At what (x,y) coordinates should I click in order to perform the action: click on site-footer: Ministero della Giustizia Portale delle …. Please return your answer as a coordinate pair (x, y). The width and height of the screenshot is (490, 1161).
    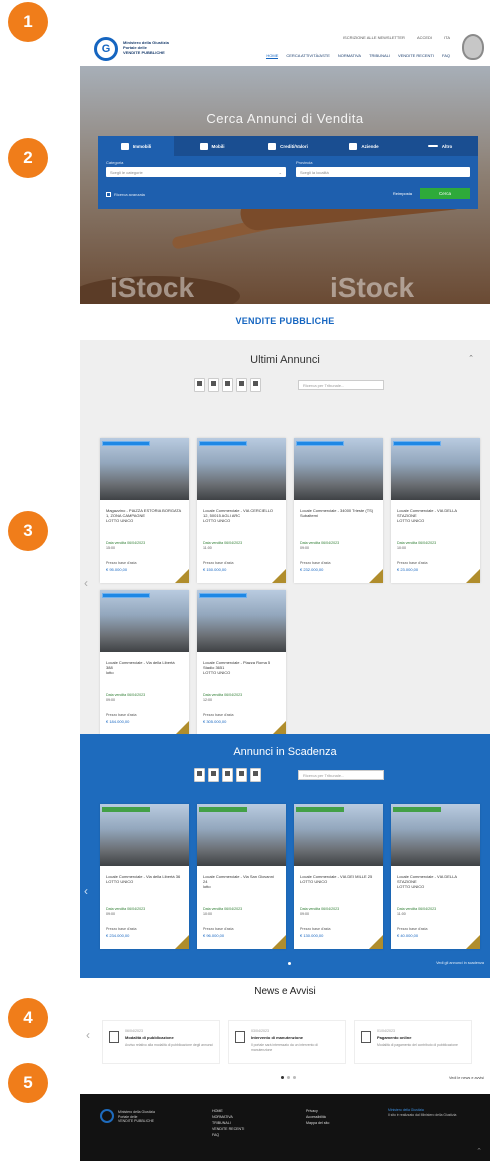
    Looking at the image, I should click on (285, 1127).